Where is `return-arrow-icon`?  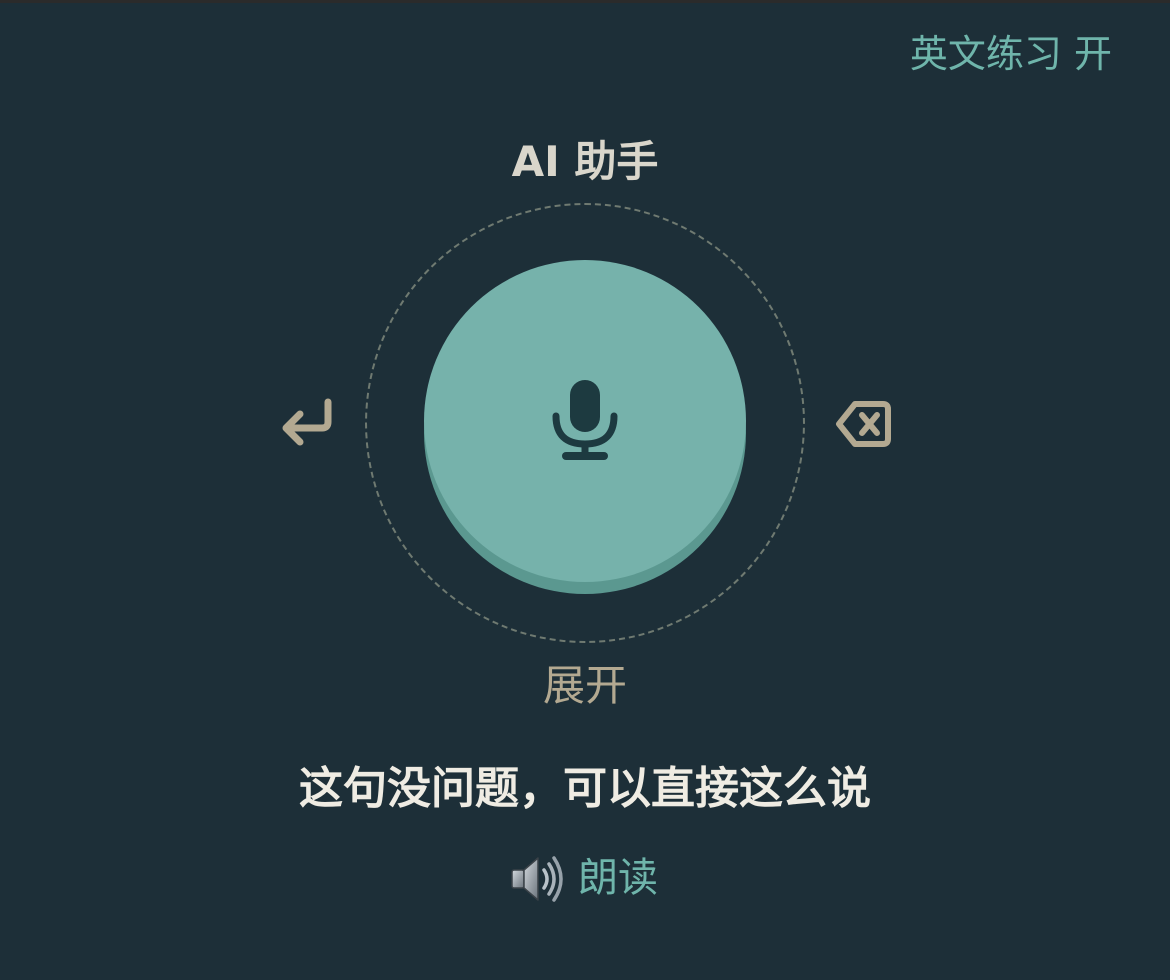
return-arrow-icon is located at coordinates (307, 422).